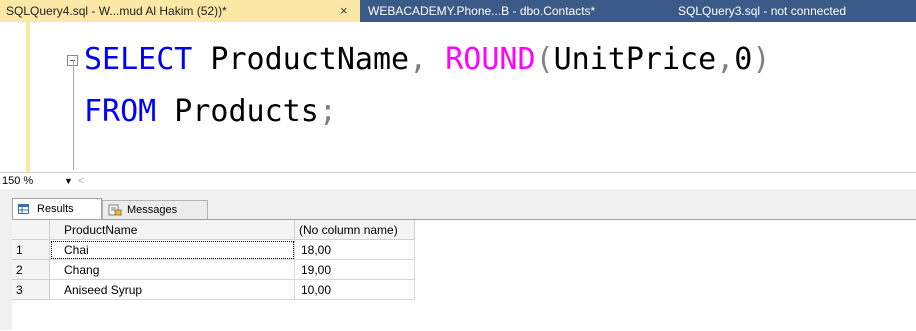 This screenshot has width=916, height=331. Describe the element at coordinates (152, 210) in the screenshot. I see `tab-messages-label: Messages` at that location.